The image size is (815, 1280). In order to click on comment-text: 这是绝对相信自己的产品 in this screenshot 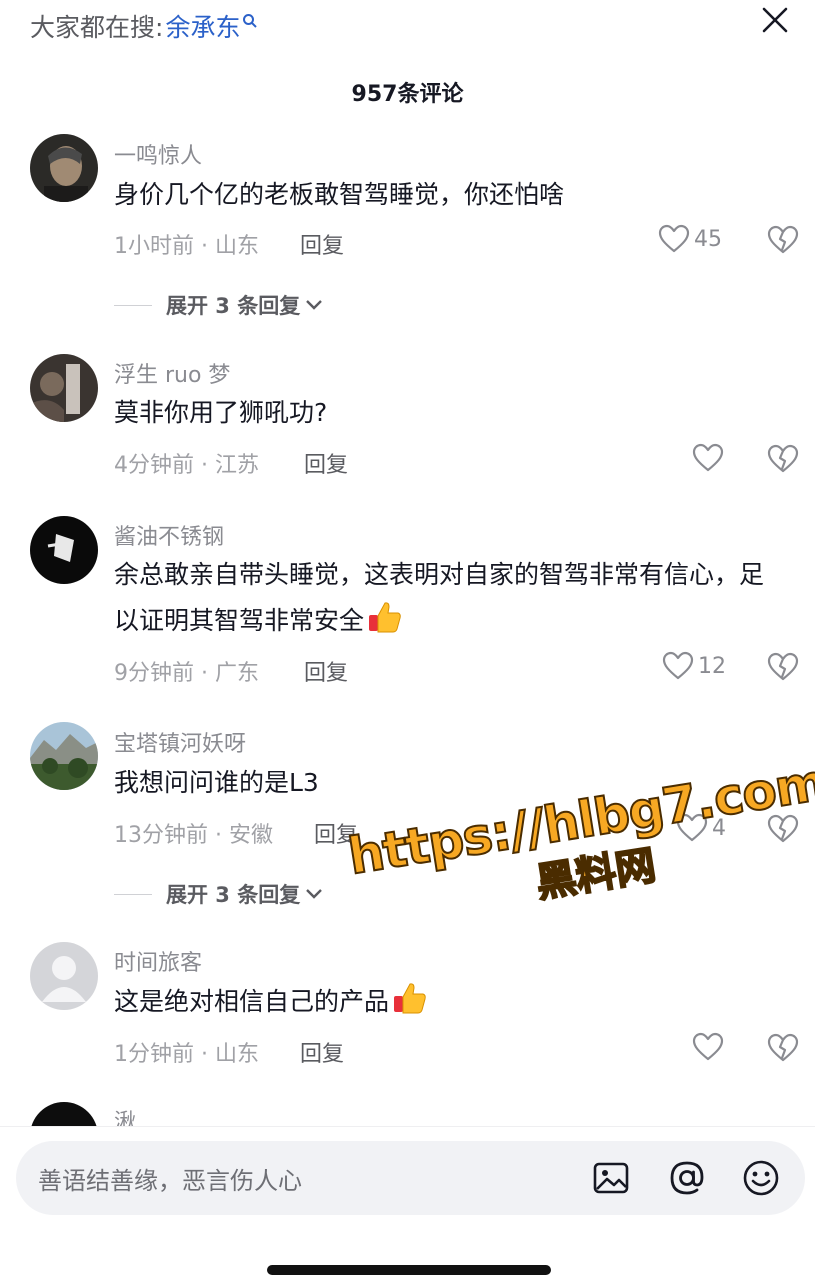, I will do `click(439, 1002)`.